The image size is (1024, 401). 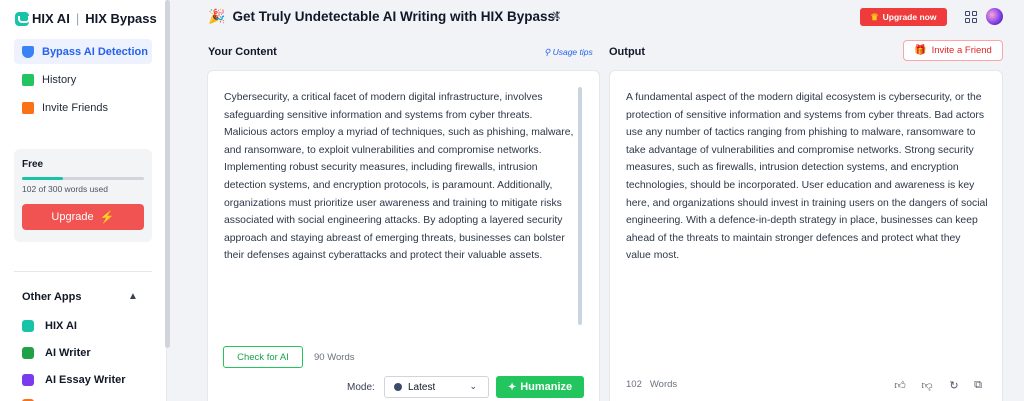 What do you see at coordinates (512, 387) in the screenshot?
I see `sparkle-icon: ✦` at bounding box center [512, 387].